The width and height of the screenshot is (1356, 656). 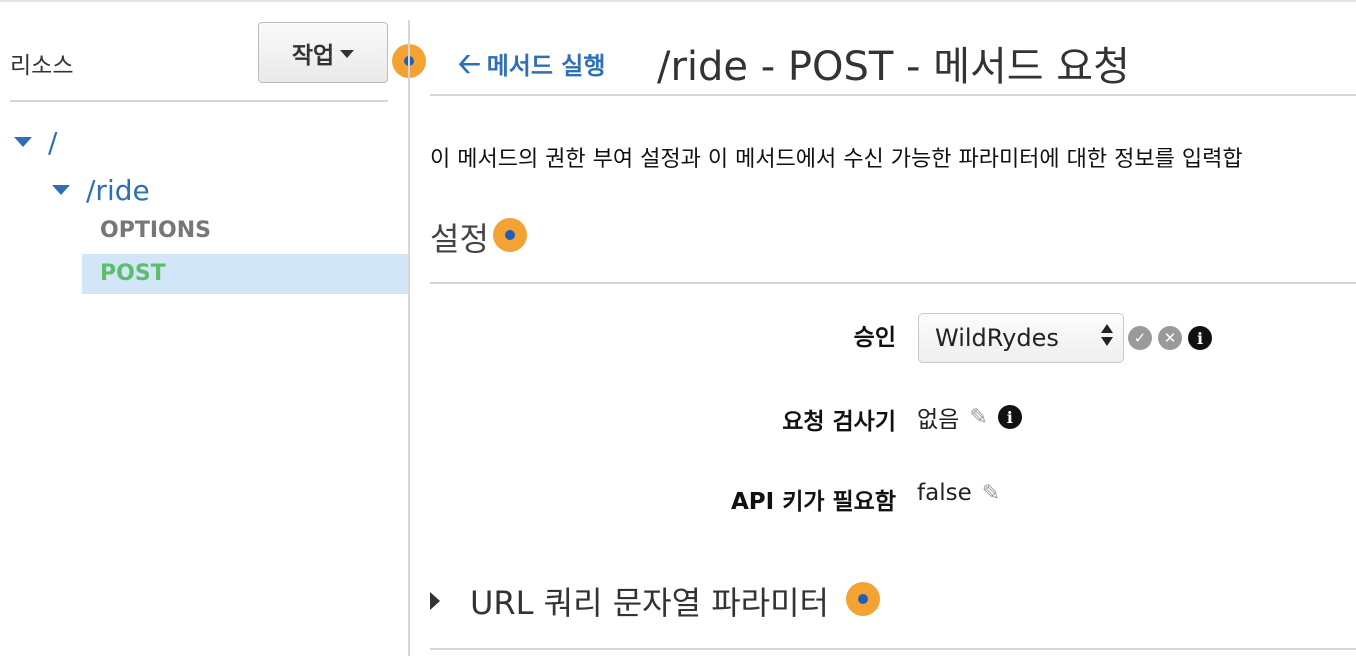 I want to click on method-post-label: POST, so click(x=133, y=273).